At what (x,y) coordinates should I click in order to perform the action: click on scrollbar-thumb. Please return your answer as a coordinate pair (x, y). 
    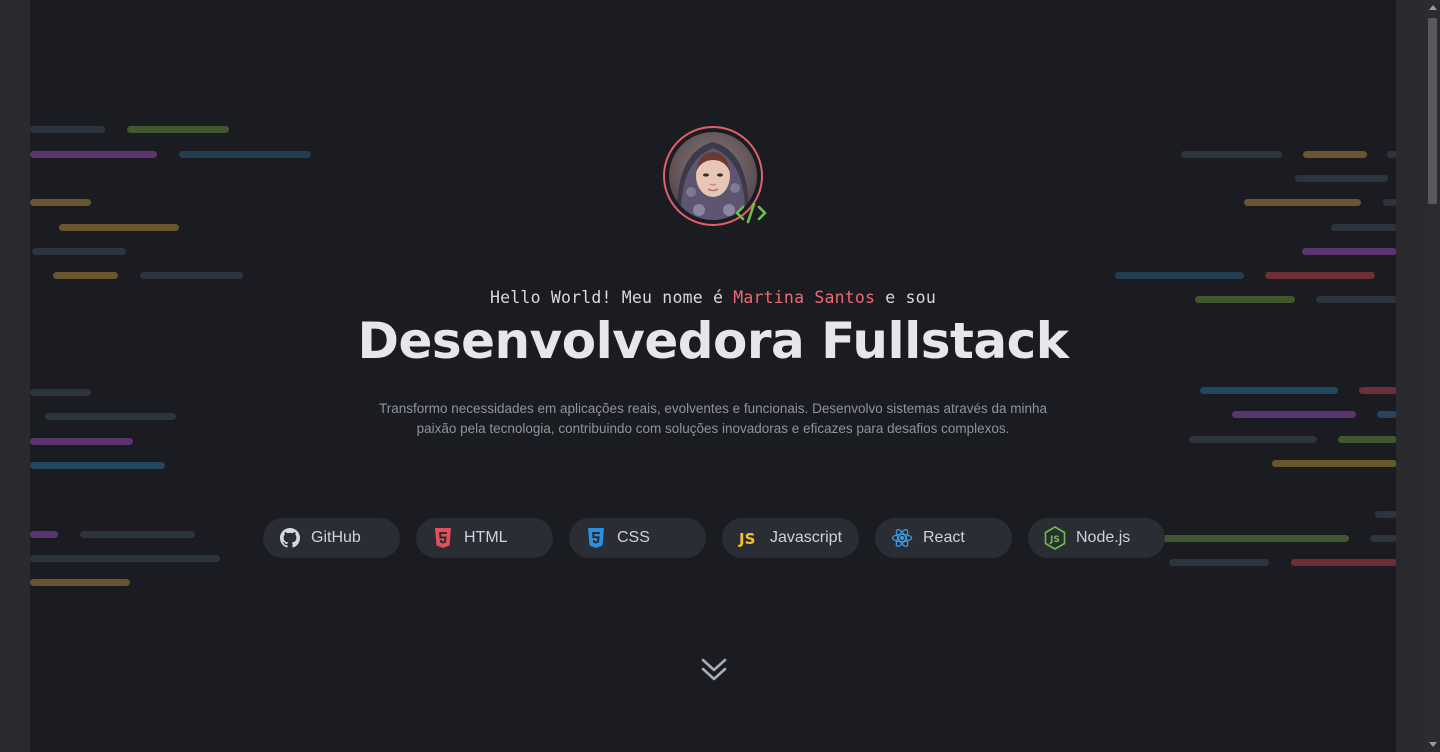
    Looking at the image, I should click on (1432, 111).